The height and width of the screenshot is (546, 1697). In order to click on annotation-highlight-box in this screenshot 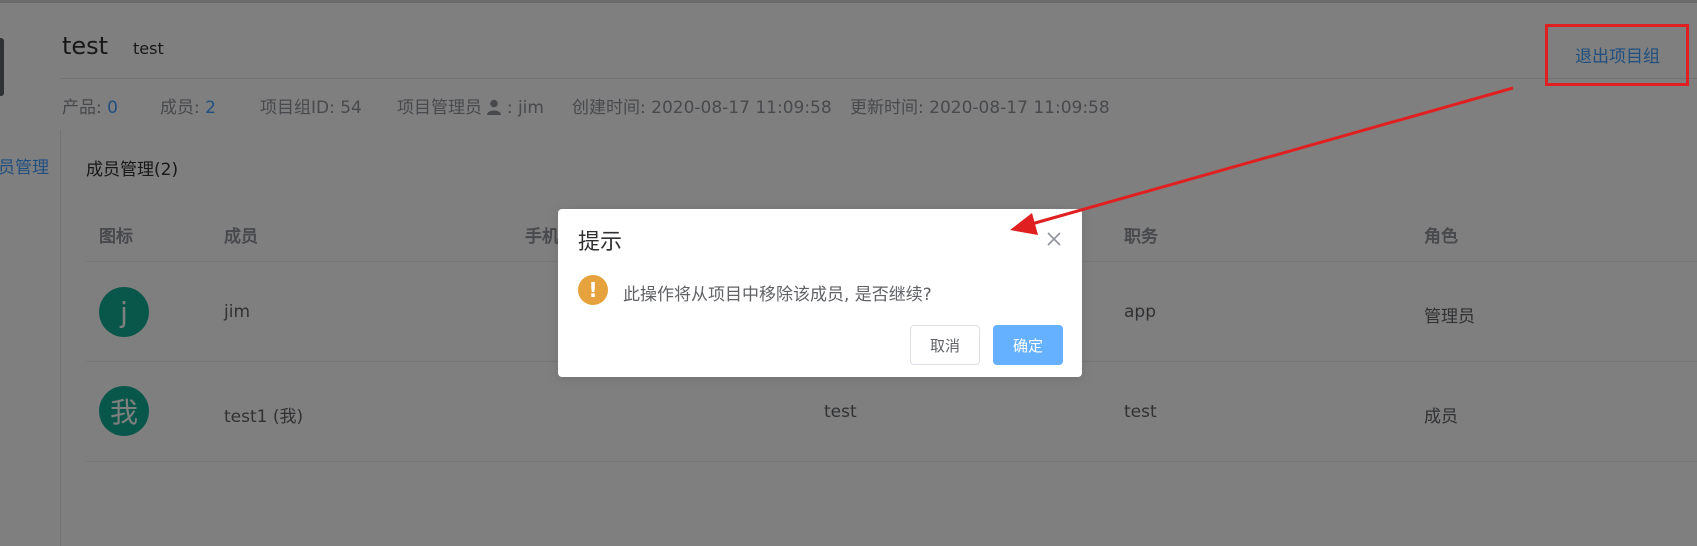, I will do `click(1617, 55)`.